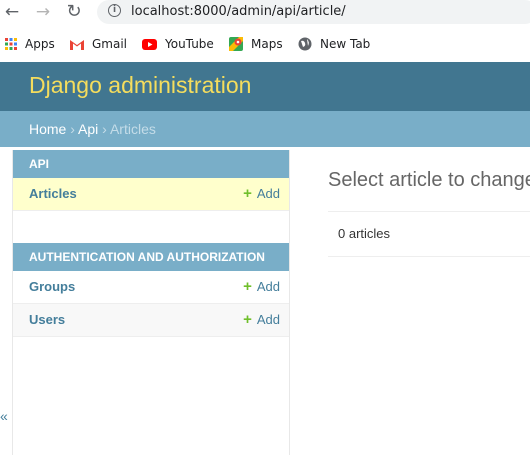  What do you see at coordinates (88, 129) in the screenshot?
I see `breadcrumb-app-link: Api` at bounding box center [88, 129].